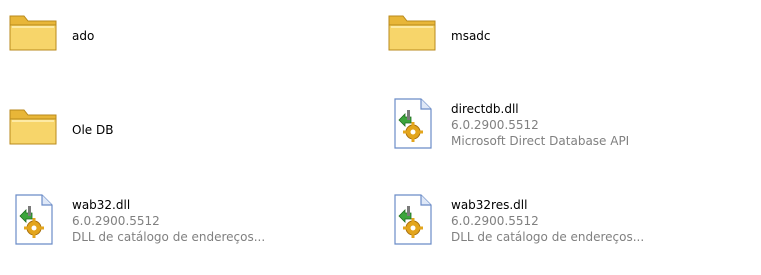  I want to click on item-name: directdb.dll, so click(485, 109).